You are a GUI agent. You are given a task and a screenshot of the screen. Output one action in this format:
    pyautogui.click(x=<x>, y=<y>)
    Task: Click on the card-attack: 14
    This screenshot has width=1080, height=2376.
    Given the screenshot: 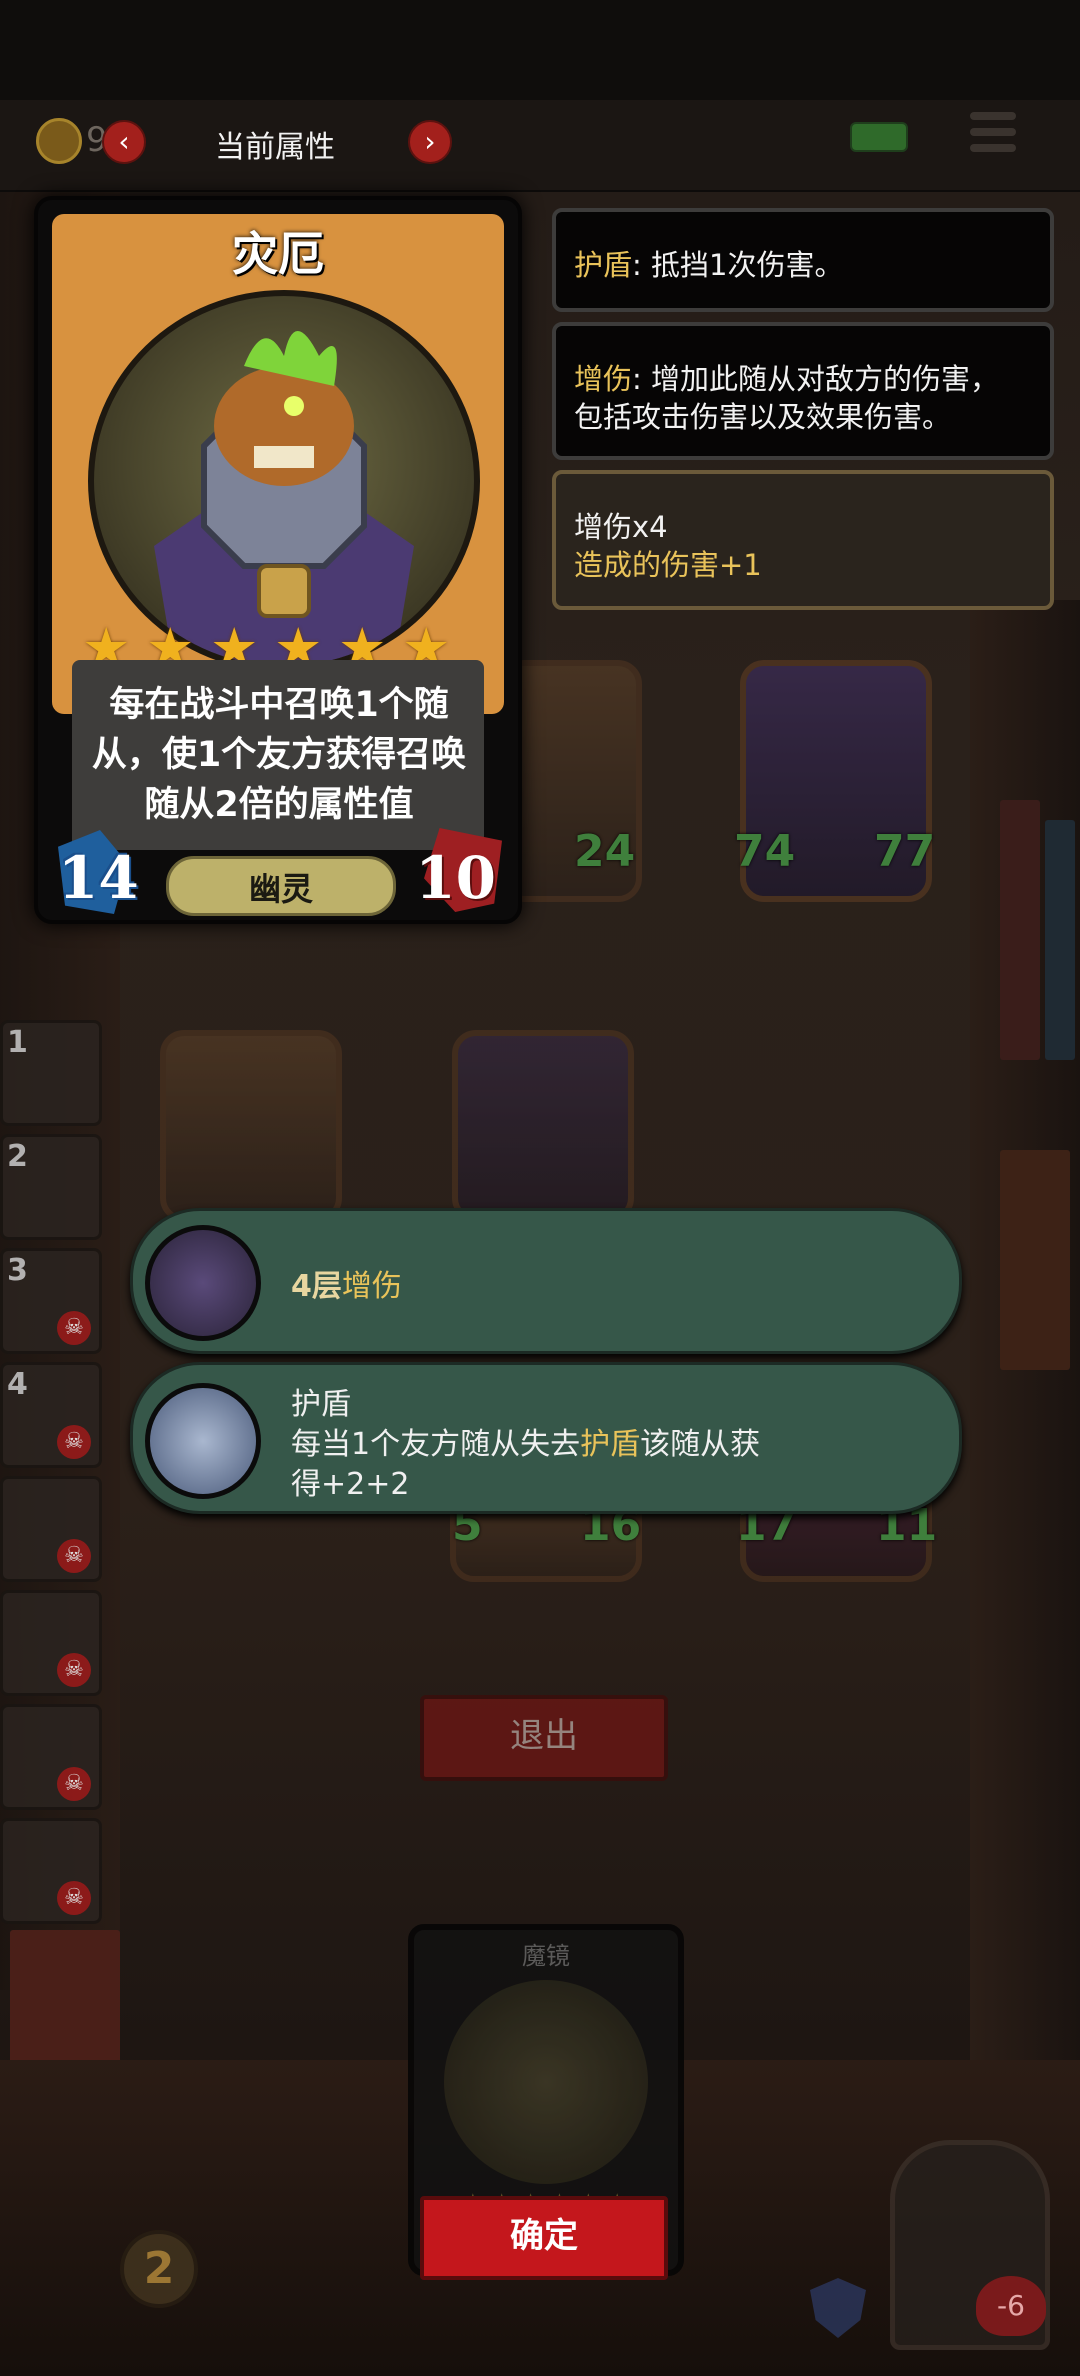 What is the action you would take?
    pyautogui.click(x=98, y=878)
    